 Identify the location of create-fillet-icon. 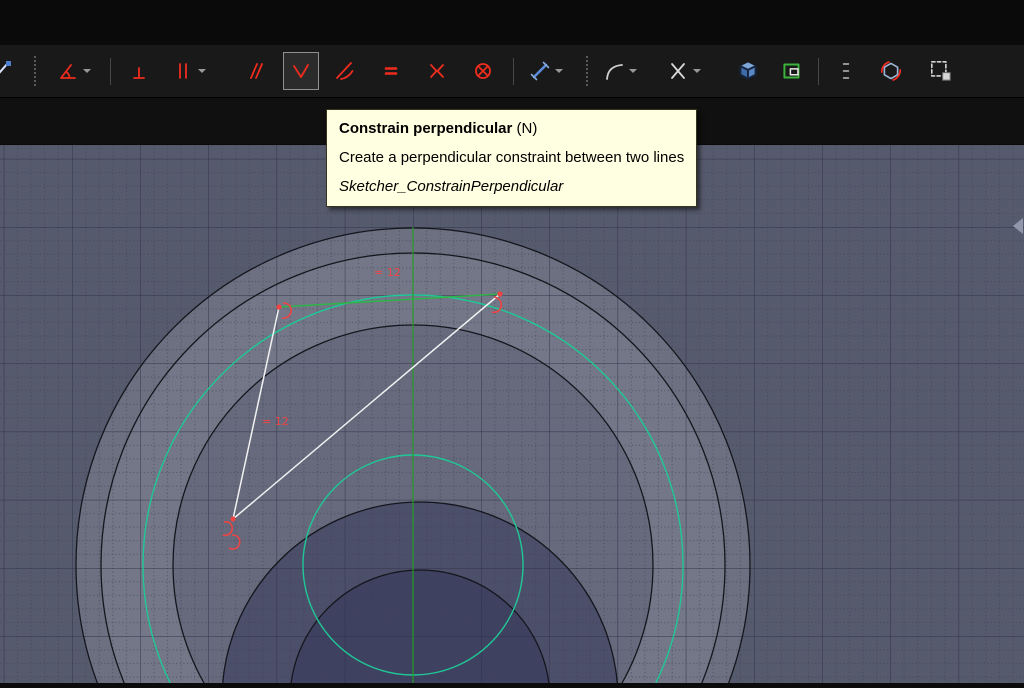
(614, 72).